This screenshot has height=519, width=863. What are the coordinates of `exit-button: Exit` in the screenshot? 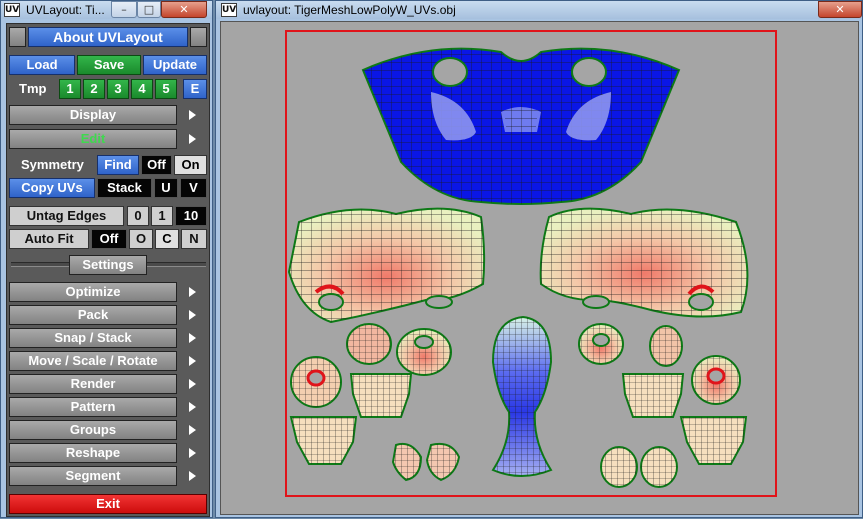 It's located at (108, 504).